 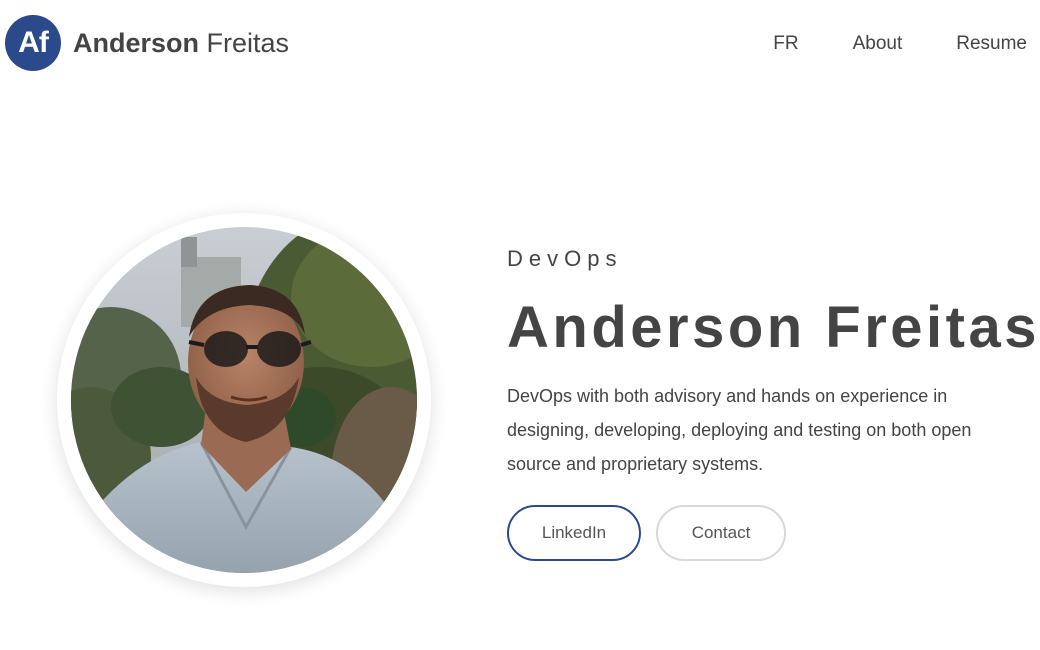 What do you see at coordinates (991, 44) in the screenshot?
I see `nav-item-resume: Resume` at bounding box center [991, 44].